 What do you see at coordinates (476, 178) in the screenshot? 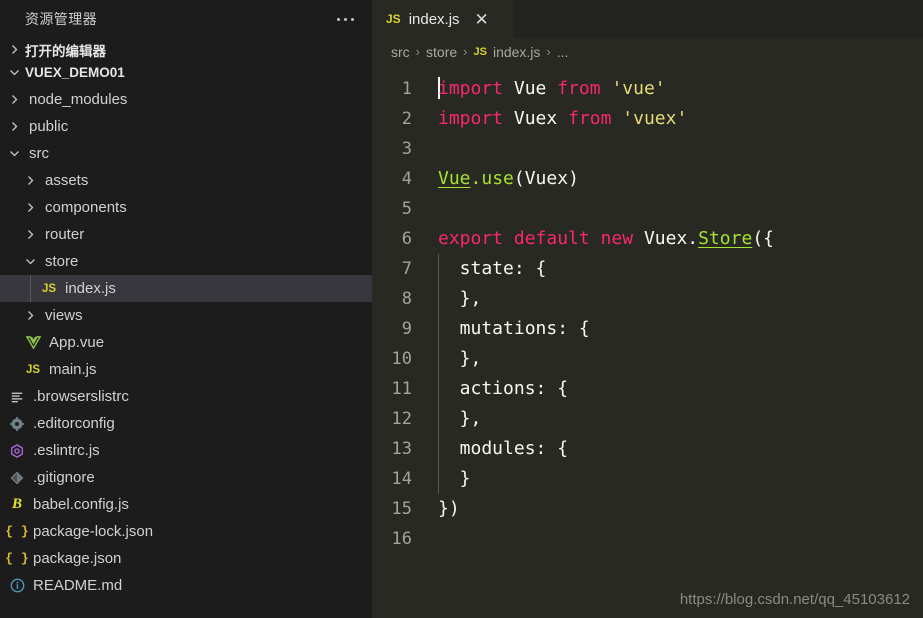
I see `code-token: .` at bounding box center [476, 178].